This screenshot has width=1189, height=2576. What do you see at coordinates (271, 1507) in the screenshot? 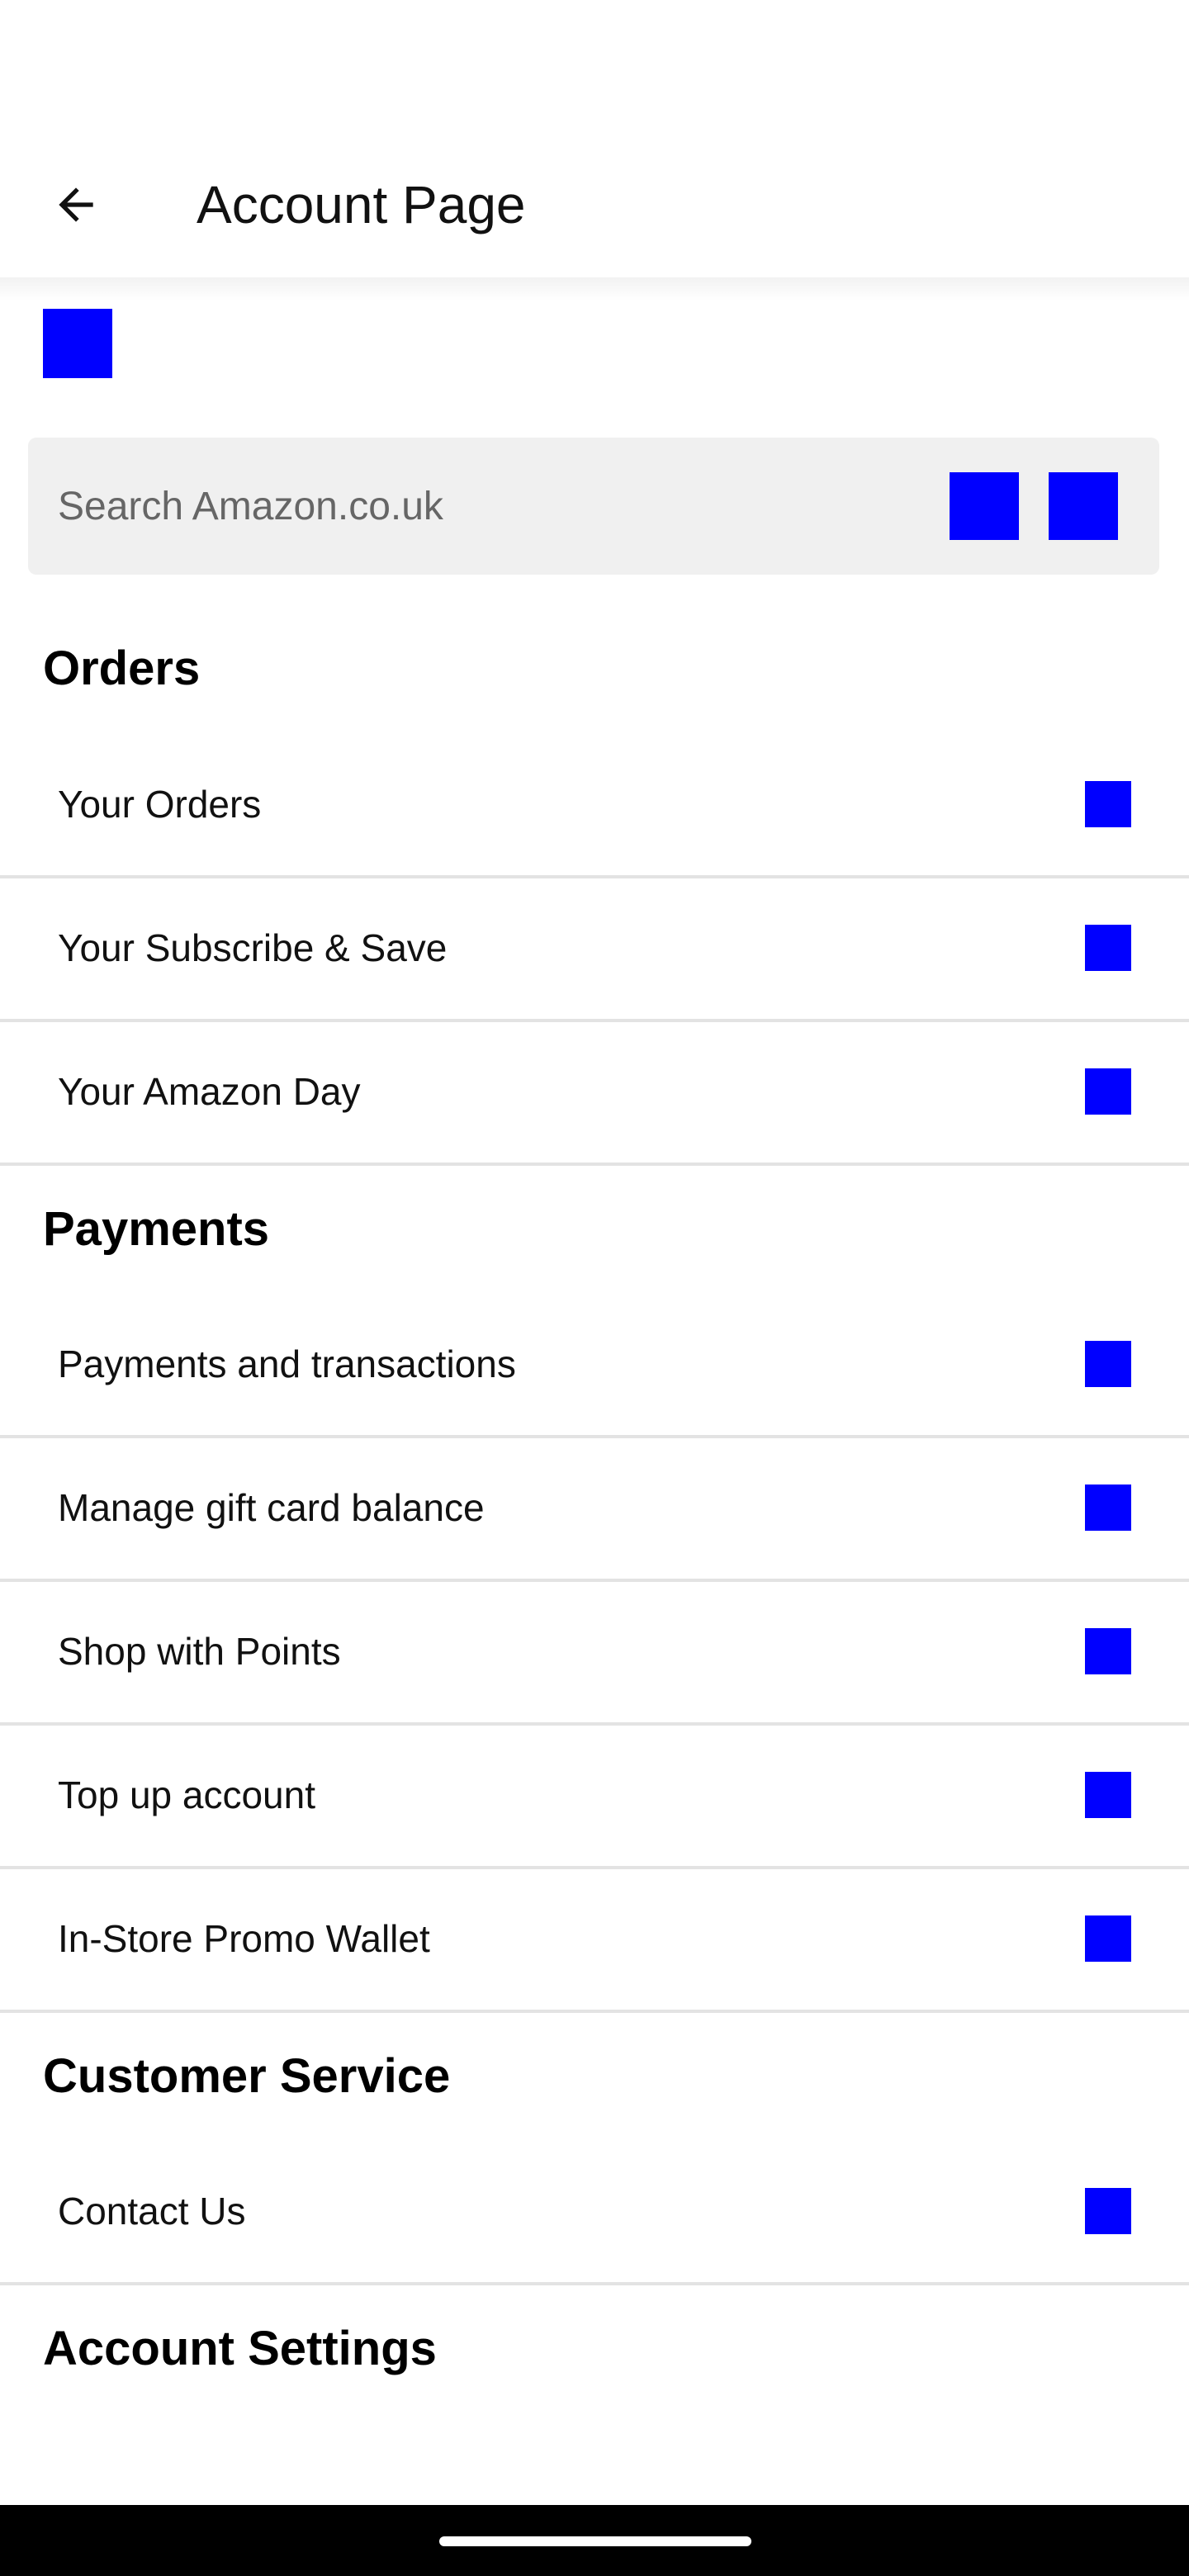
I see `menu-item-label: Manage gift card balance` at bounding box center [271, 1507].